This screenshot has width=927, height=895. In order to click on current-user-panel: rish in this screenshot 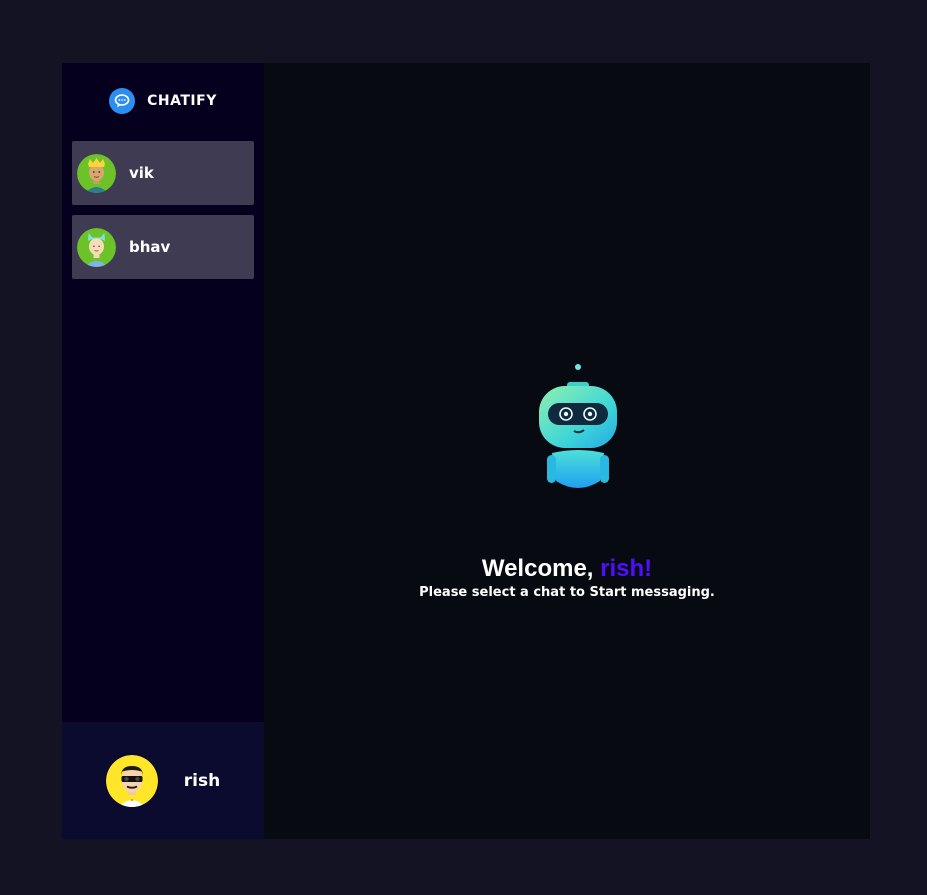, I will do `click(163, 780)`.